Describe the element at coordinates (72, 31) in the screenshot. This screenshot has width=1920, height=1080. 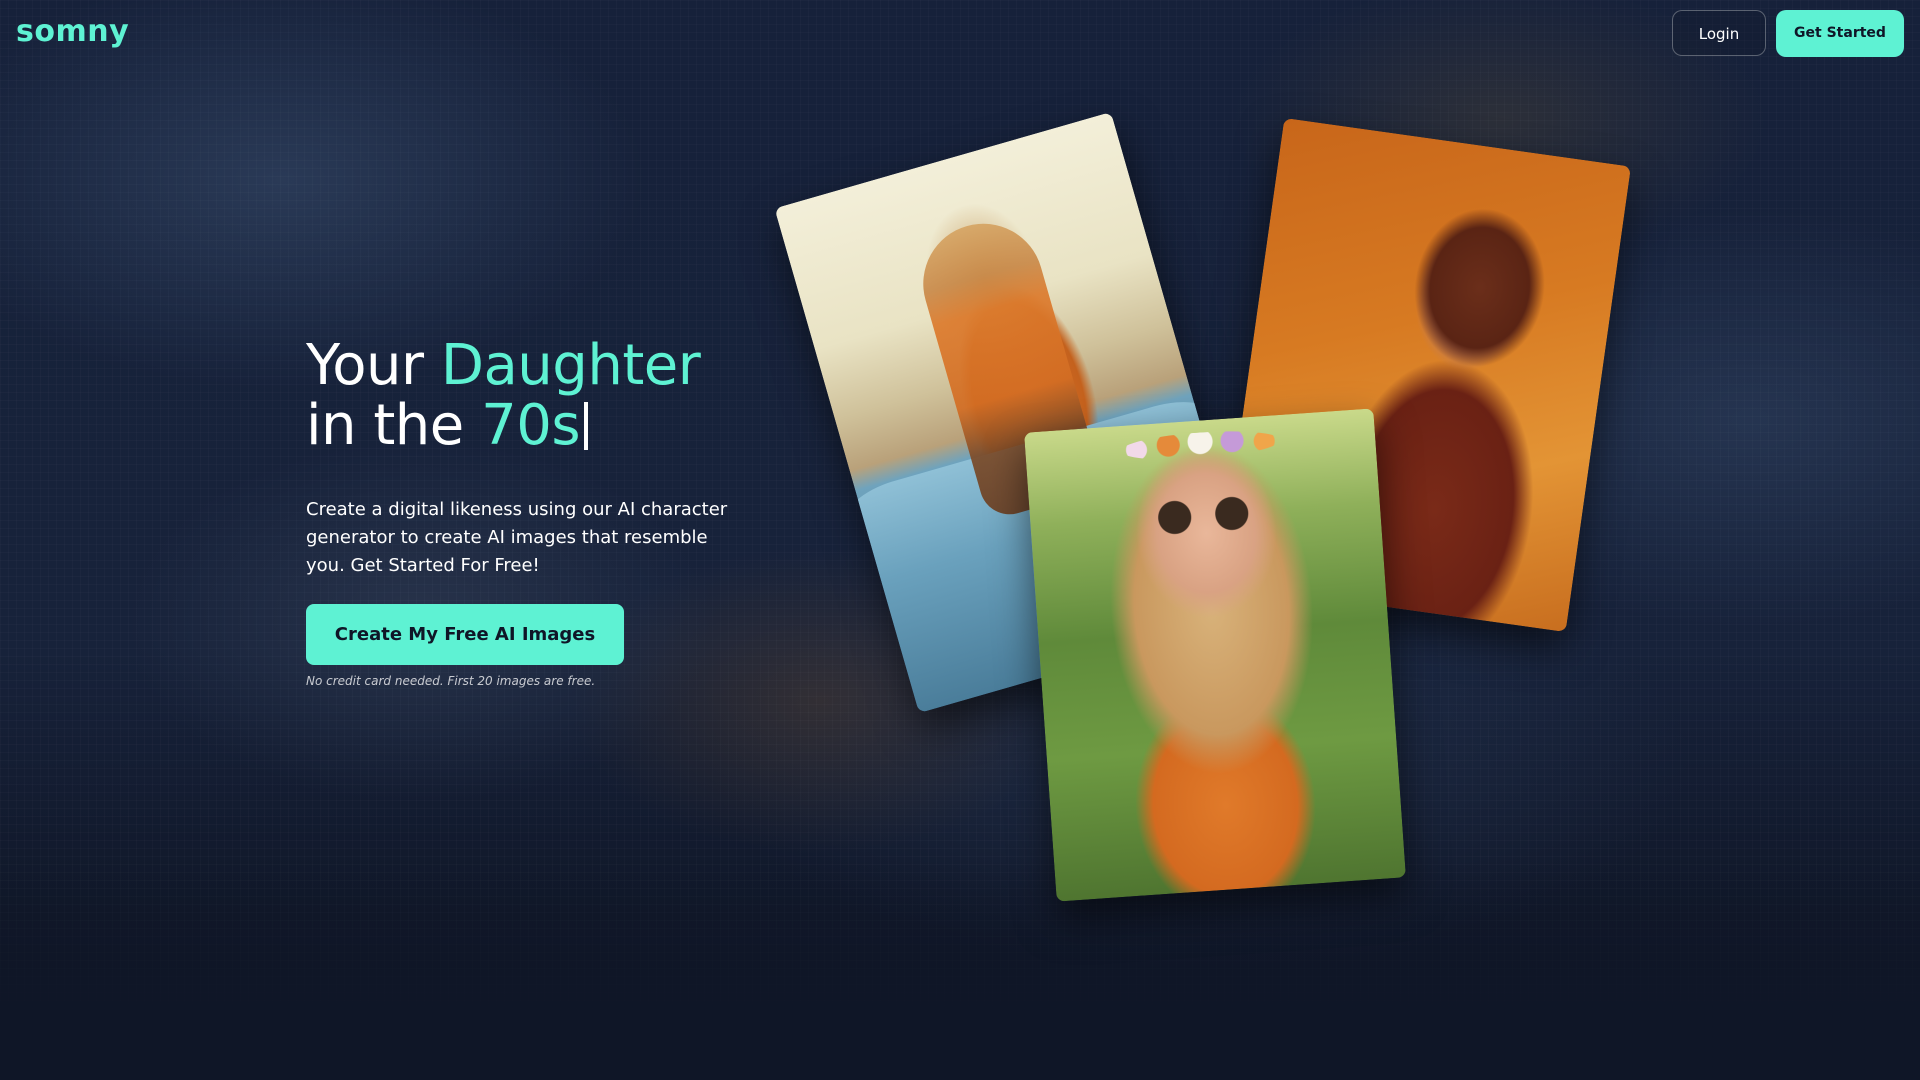
I see `logo: somny` at that location.